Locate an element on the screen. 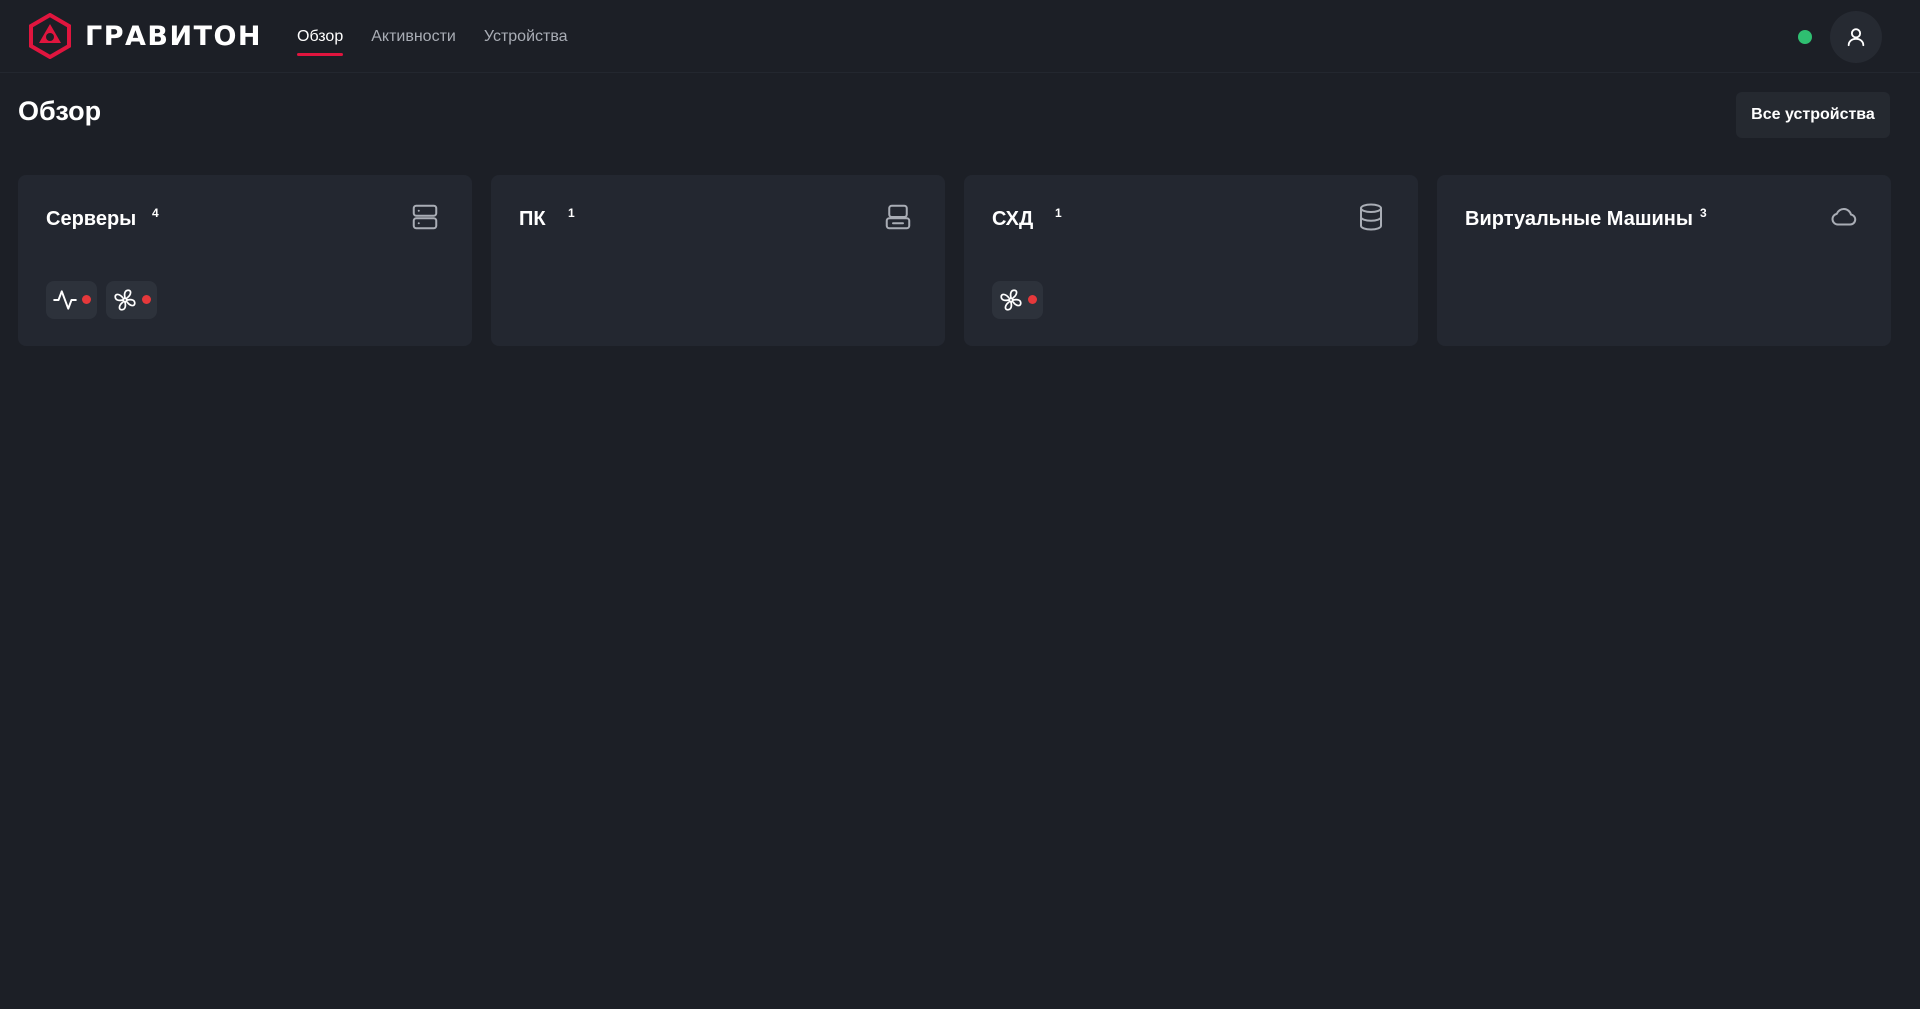 The width and height of the screenshot is (1920, 1009). card-title: Серверы is located at coordinates (91, 219).